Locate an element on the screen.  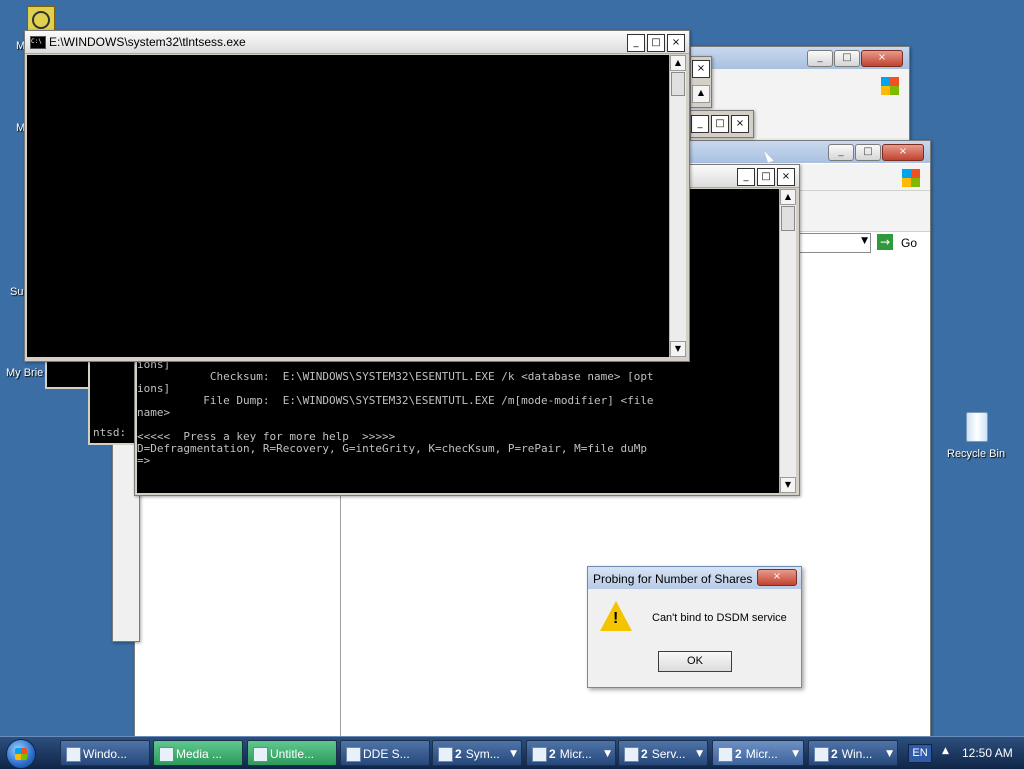
recycle-bin-icon is located at coordinates (977, 427).